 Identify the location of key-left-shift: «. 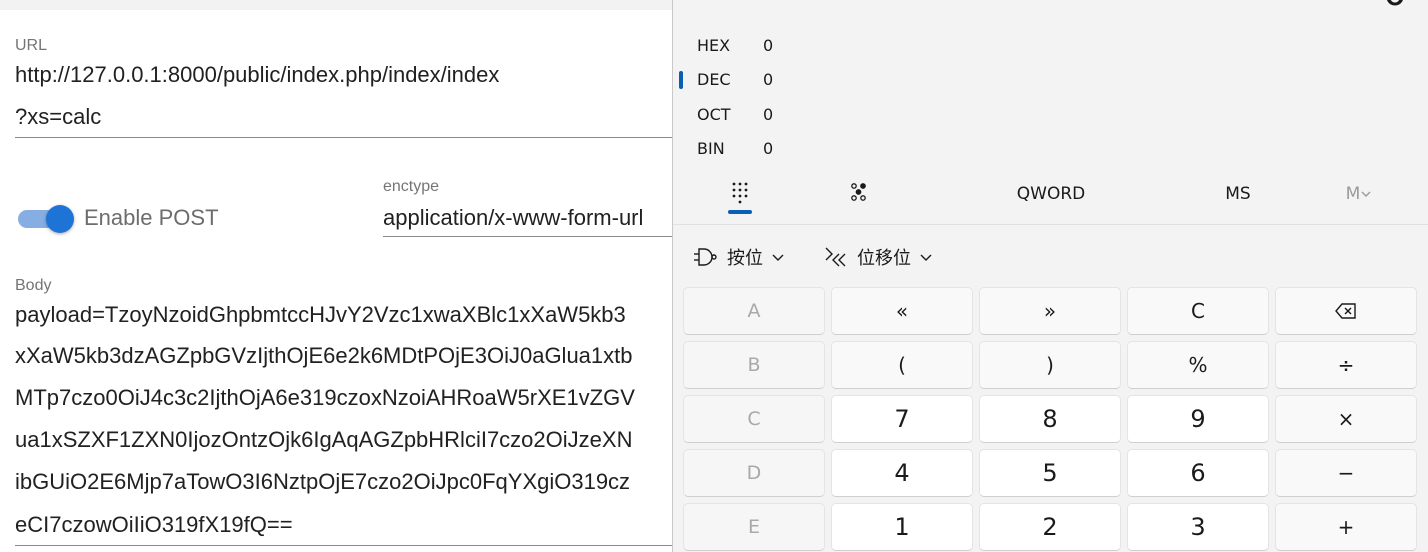
(902, 311).